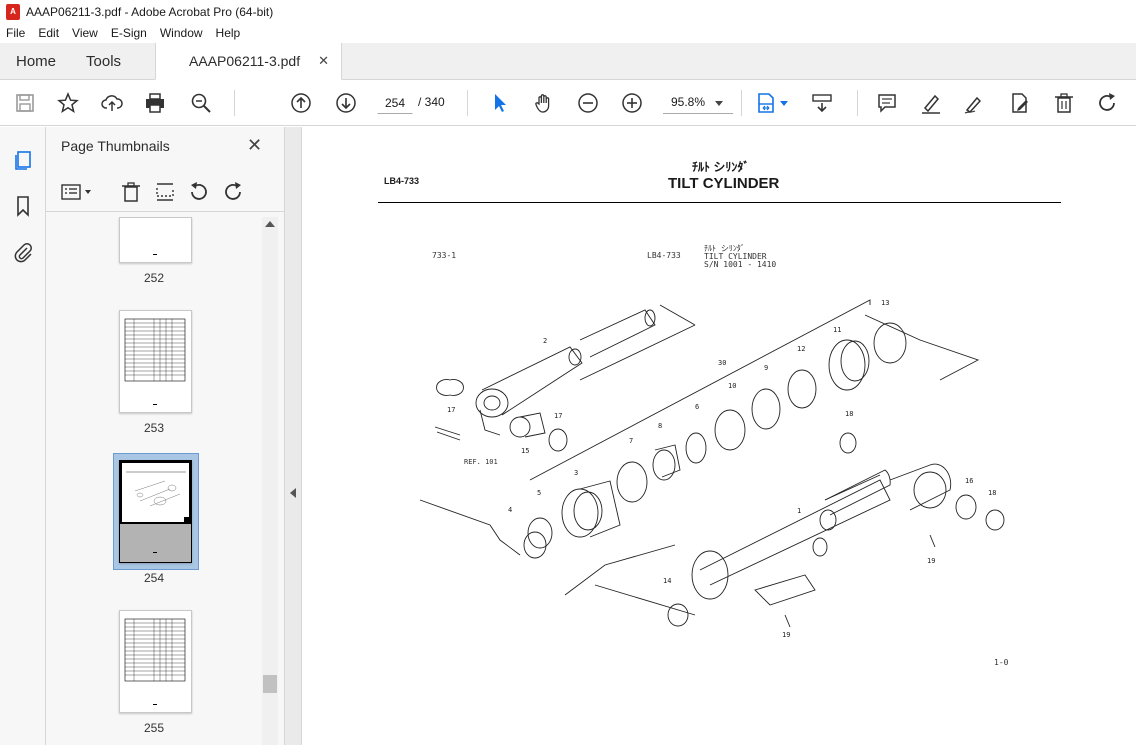 The height and width of the screenshot is (745, 1136). I want to click on page-header-japanese: ﾁﾙﾄ シﾘﾝﾀﾞ, so click(721, 167).